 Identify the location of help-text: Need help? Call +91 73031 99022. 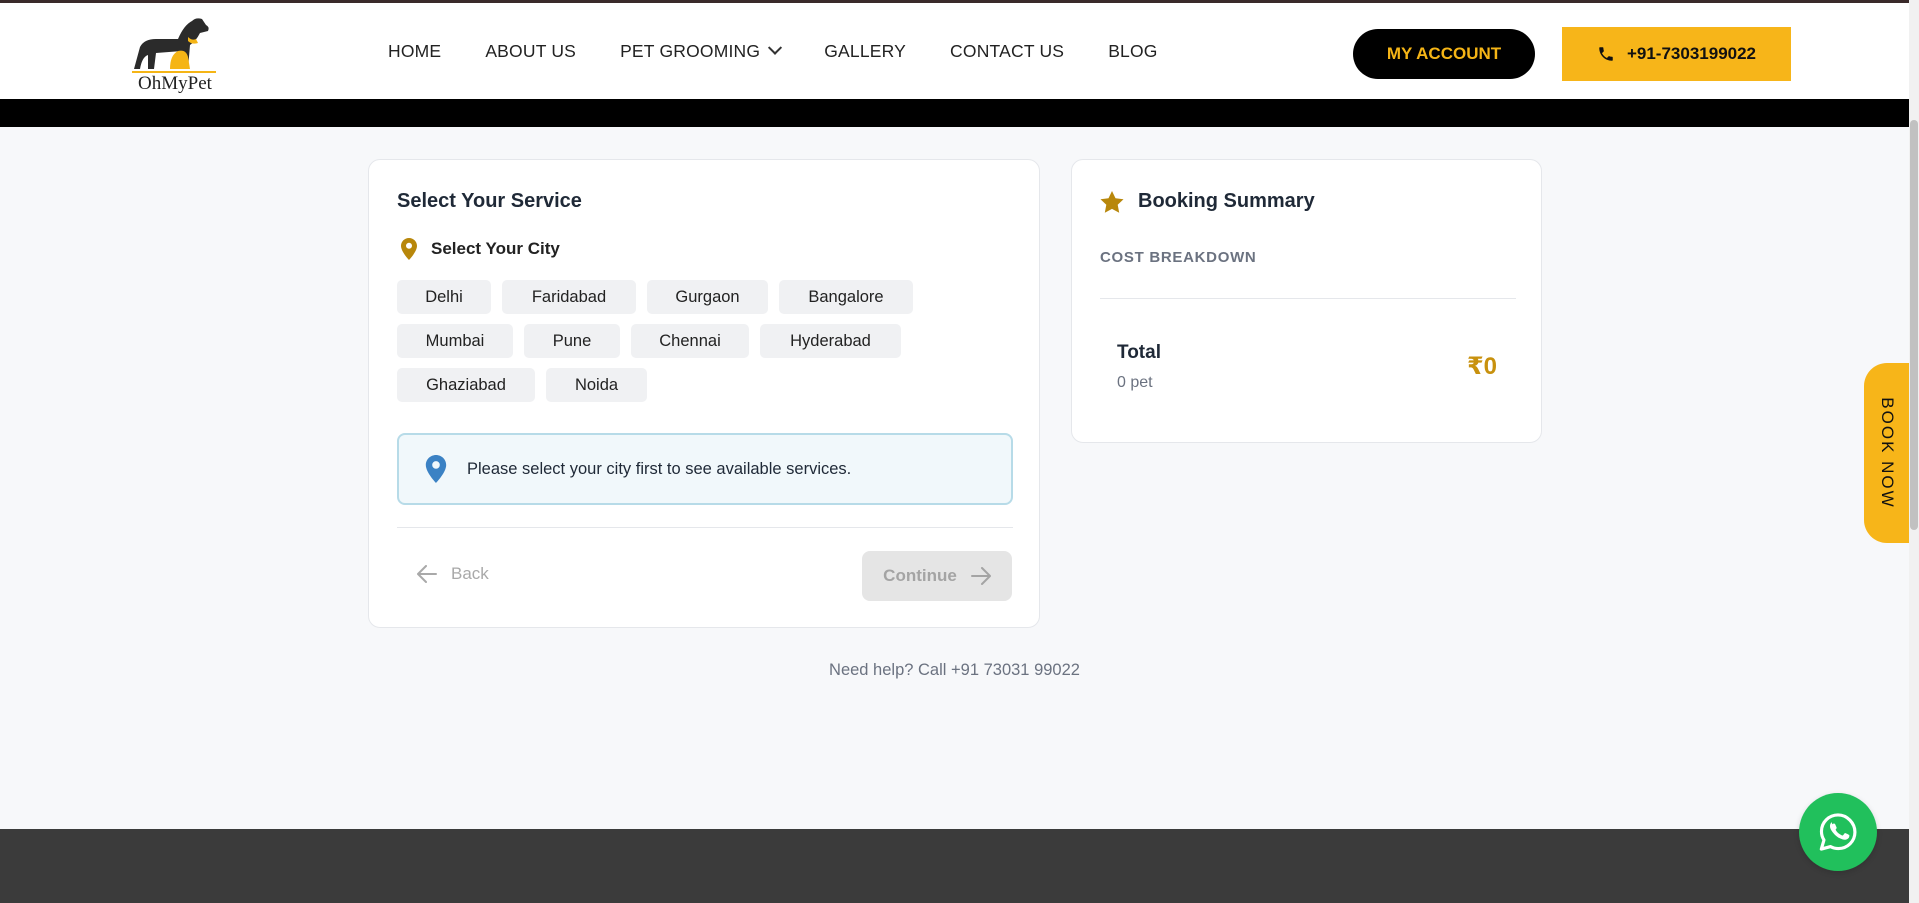
(954, 670).